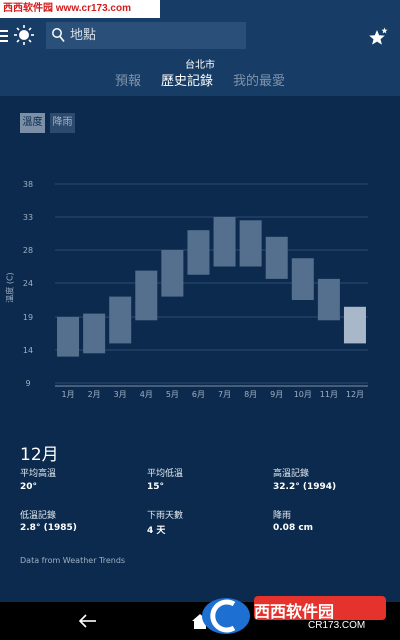  Describe the element at coordinates (156, 531) in the screenshot. I see `stat-value-rain-days: 4 天` at that location.